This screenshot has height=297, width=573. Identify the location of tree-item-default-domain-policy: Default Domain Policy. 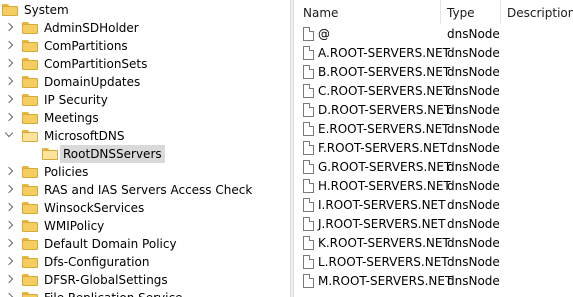
(145, 244).